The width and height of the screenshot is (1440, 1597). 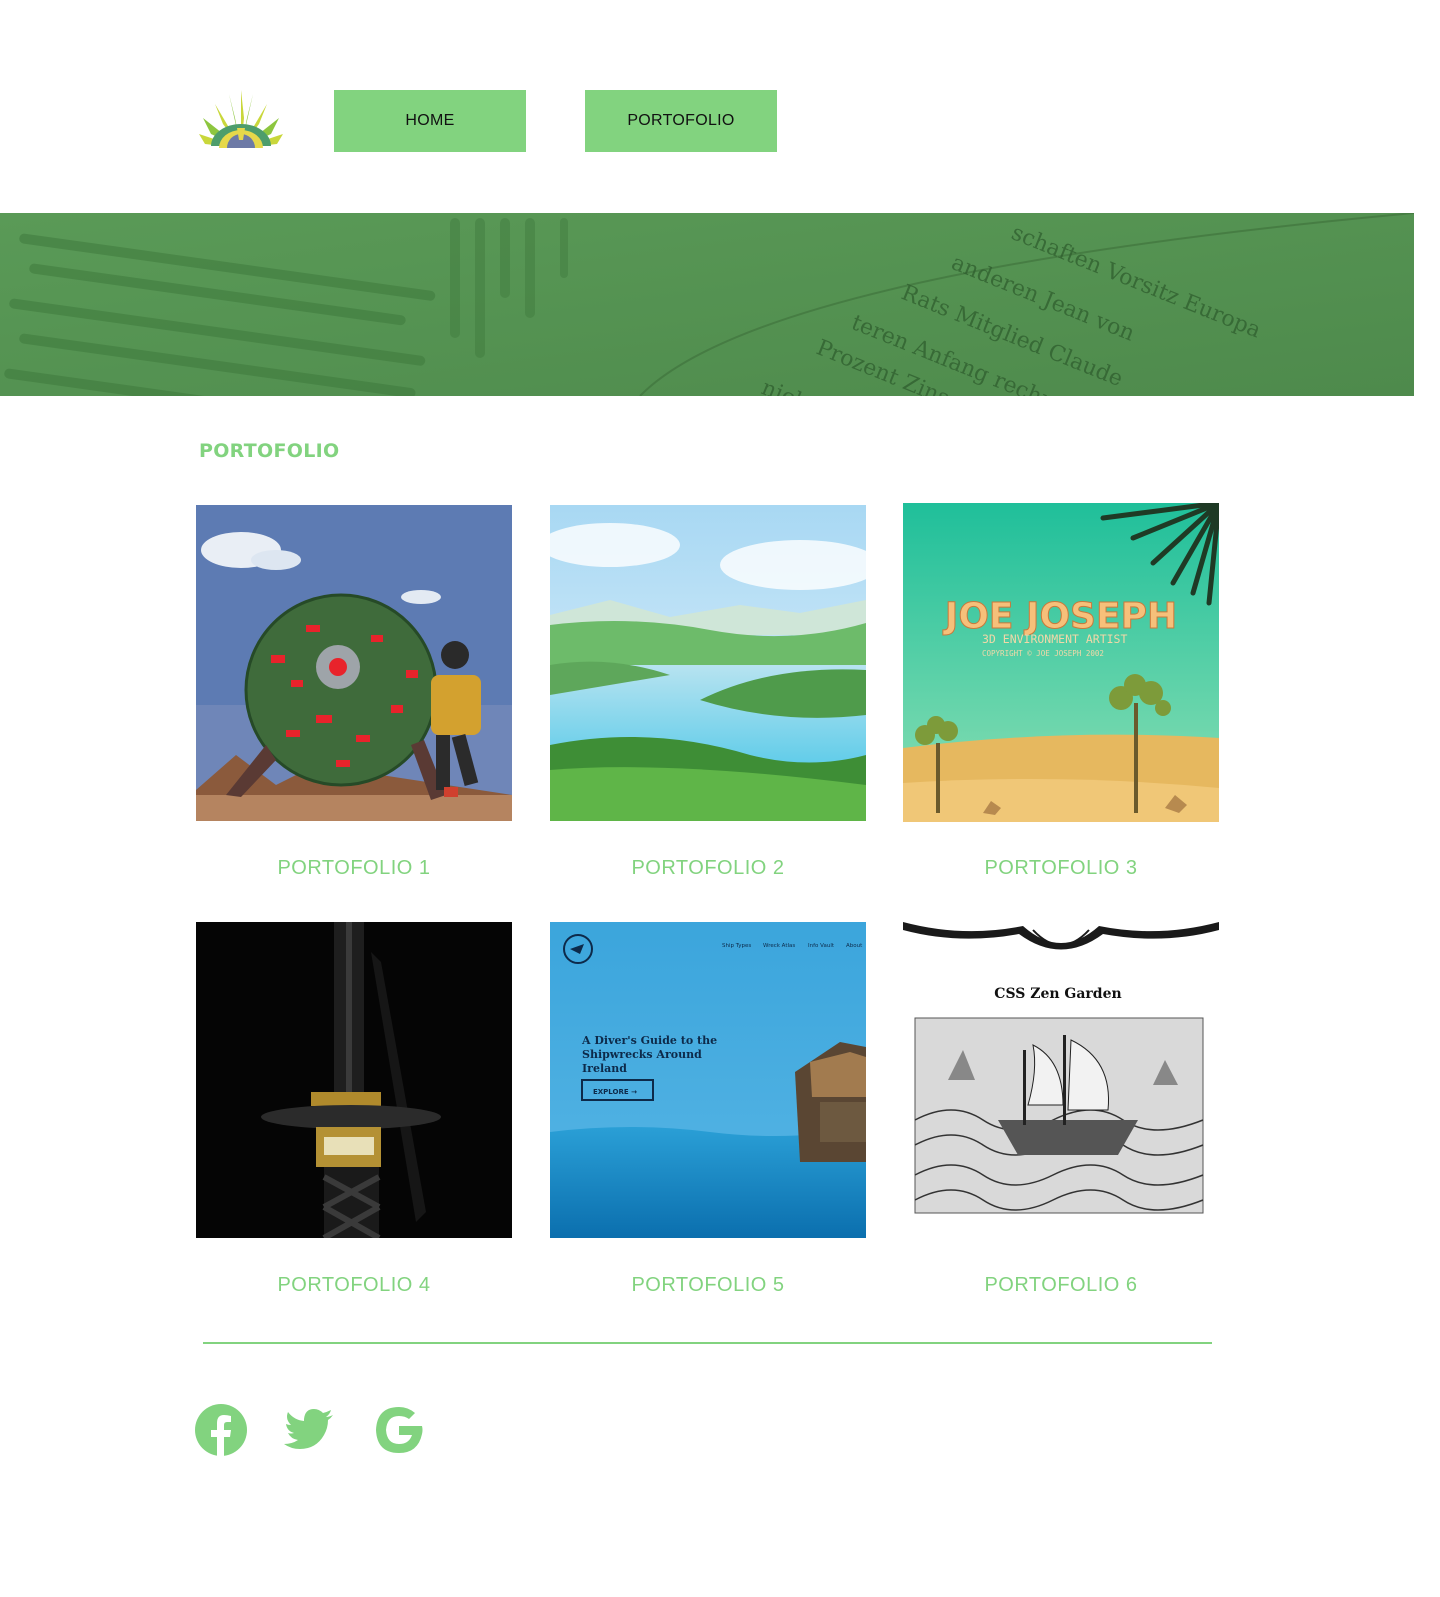 I want to click on nav-home-button: HOME, so click(x=430, y=121).